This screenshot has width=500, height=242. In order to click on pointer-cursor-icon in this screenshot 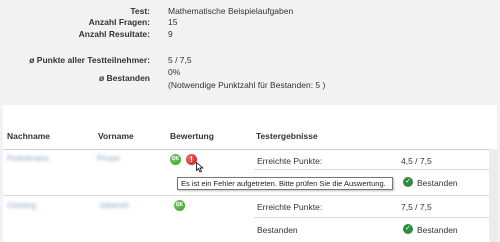, I will do `click(200, 167)`.